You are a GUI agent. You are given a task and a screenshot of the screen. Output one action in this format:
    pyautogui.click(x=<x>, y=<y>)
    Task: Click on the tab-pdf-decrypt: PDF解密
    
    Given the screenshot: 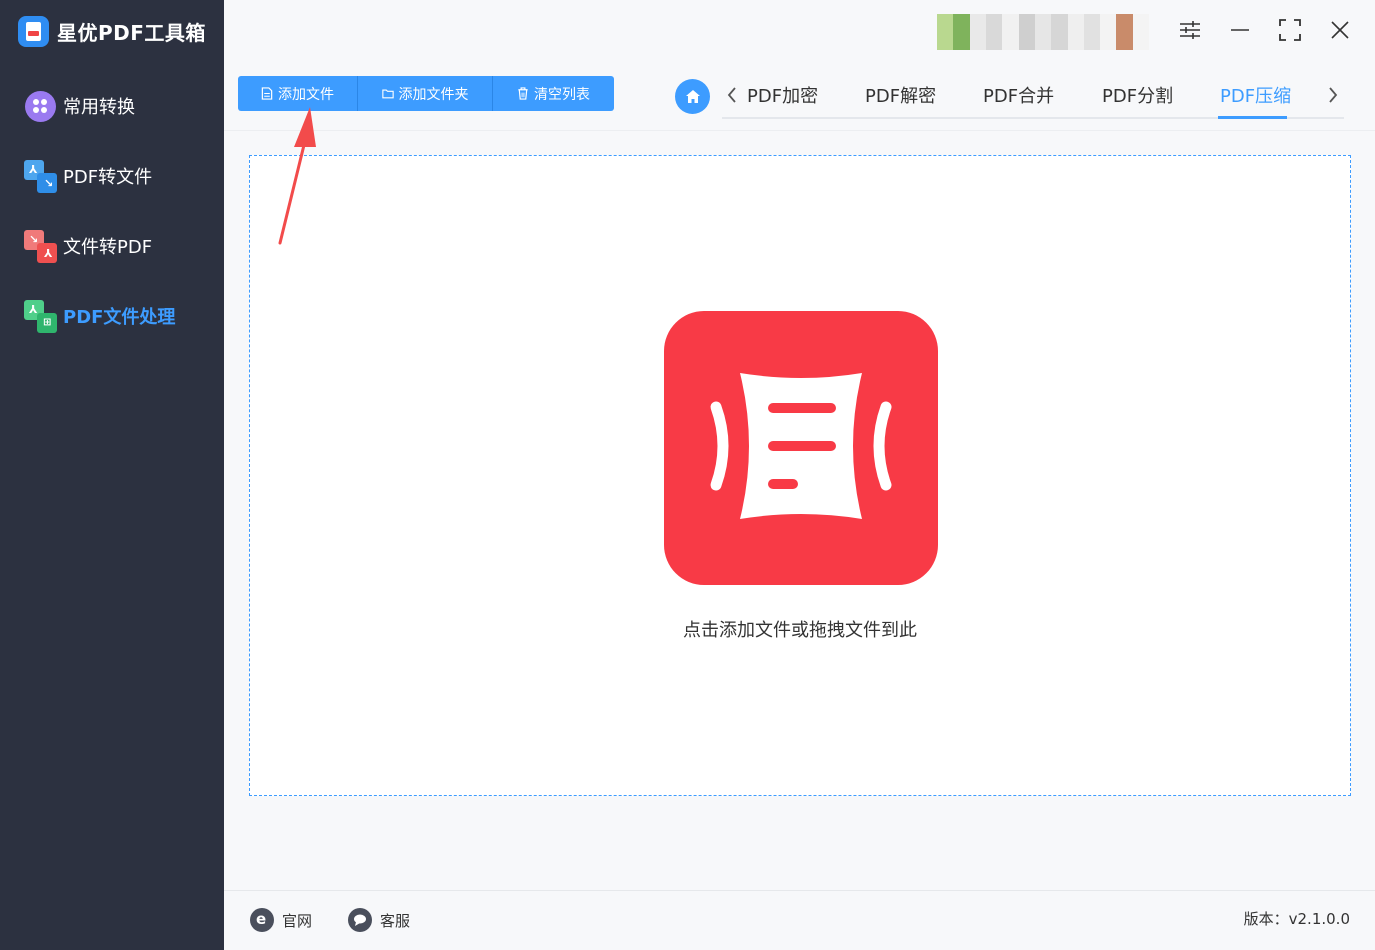 What is the action you would take?
    pyautogui.click(x=900, y=95)
    